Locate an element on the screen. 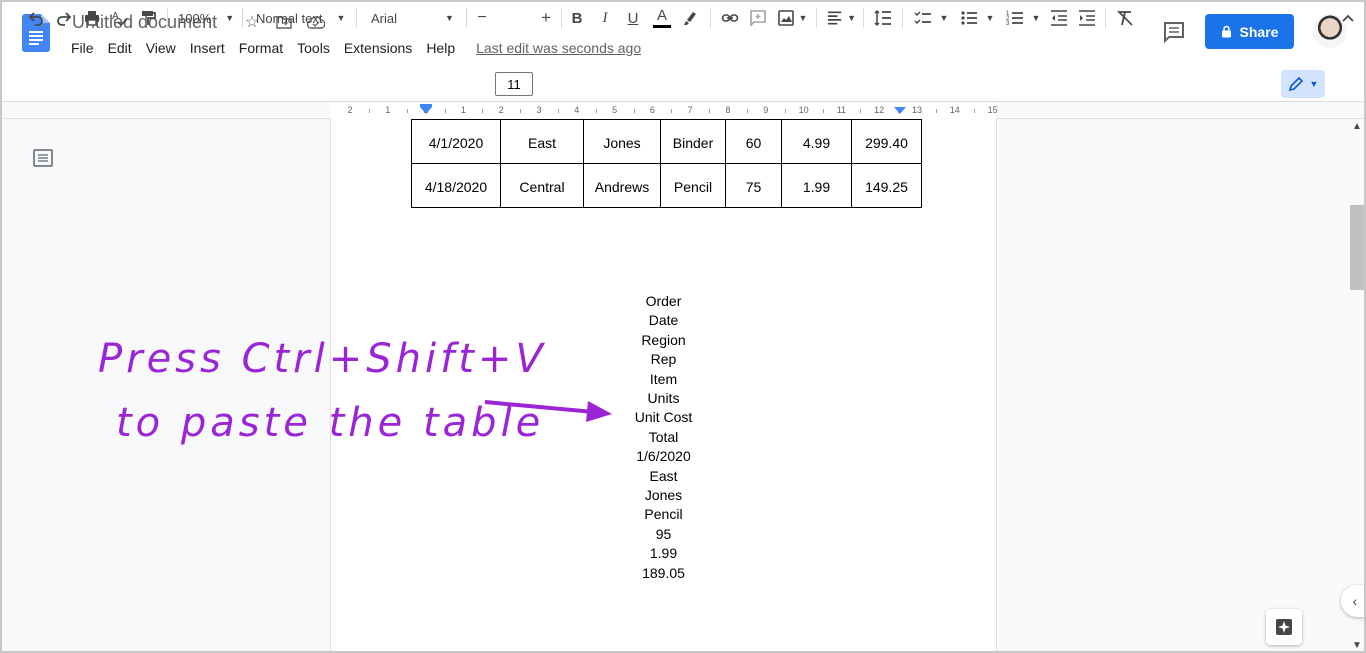 The height and width of the screenshot is (653, 1366). scrollbar-thumb is located at coordinates (1357, 247).